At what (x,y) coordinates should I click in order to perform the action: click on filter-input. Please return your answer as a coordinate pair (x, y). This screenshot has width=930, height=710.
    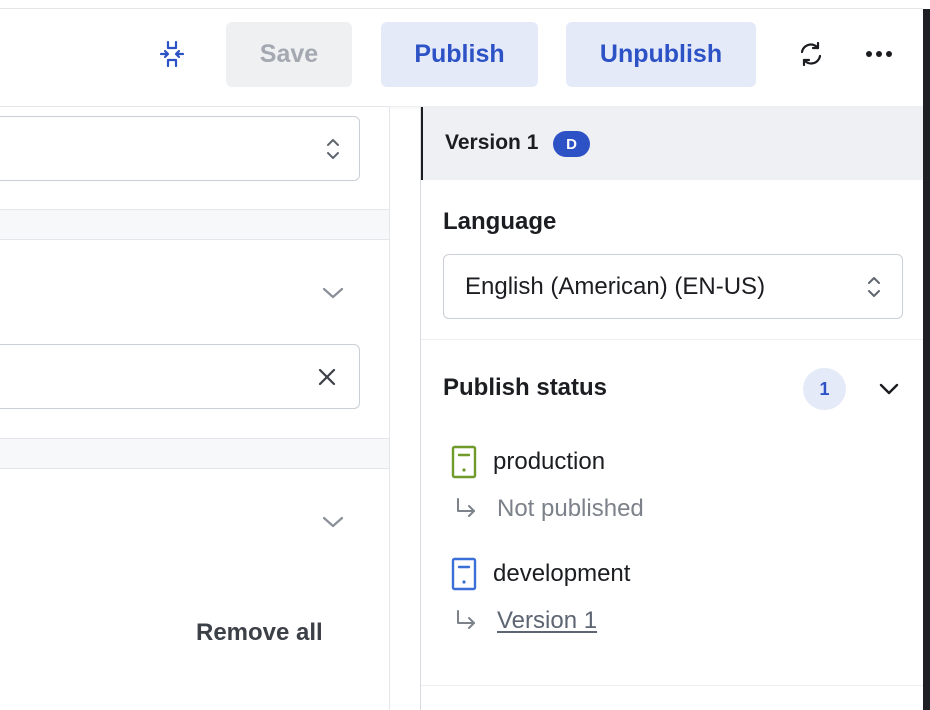
    Looking at the image, I should click on (180, 376).